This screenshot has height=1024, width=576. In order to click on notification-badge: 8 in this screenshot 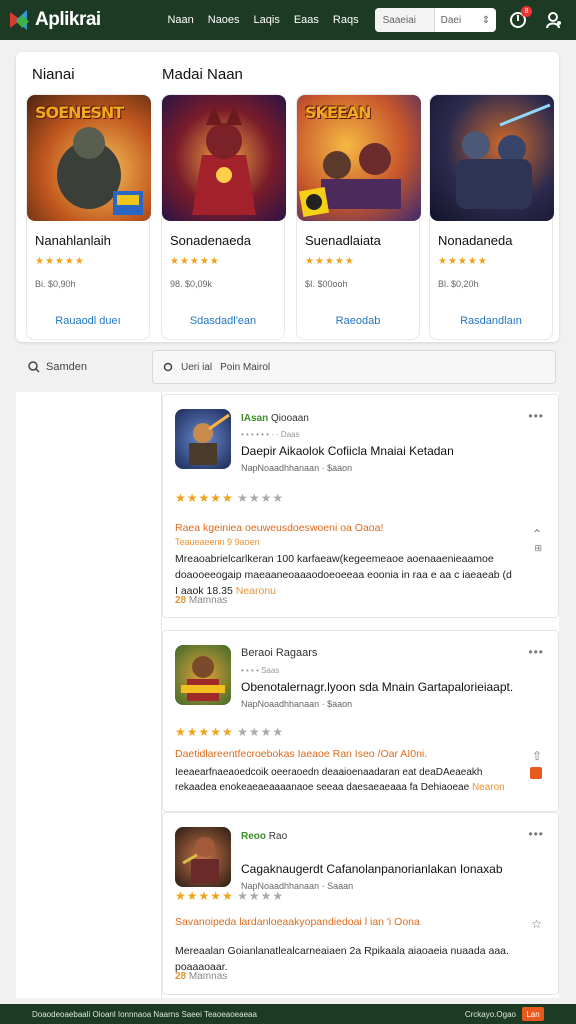, I will do `click(527, 11)`.